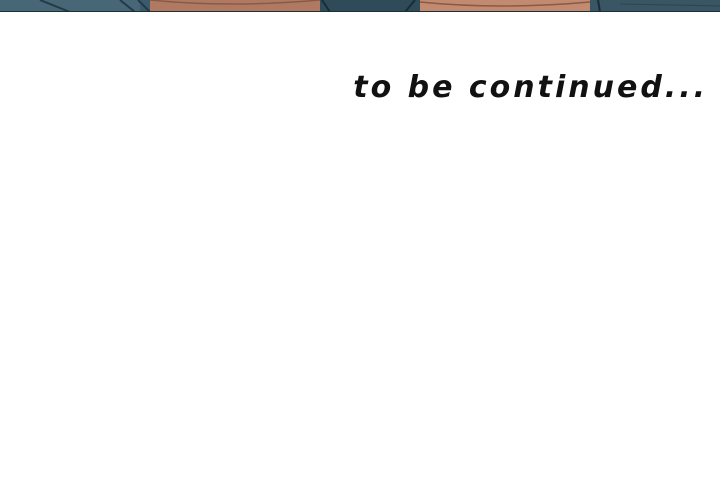 The height and width of the screenshot is (484, 720). I want to click on comic-panel-art, so click(360, 6).